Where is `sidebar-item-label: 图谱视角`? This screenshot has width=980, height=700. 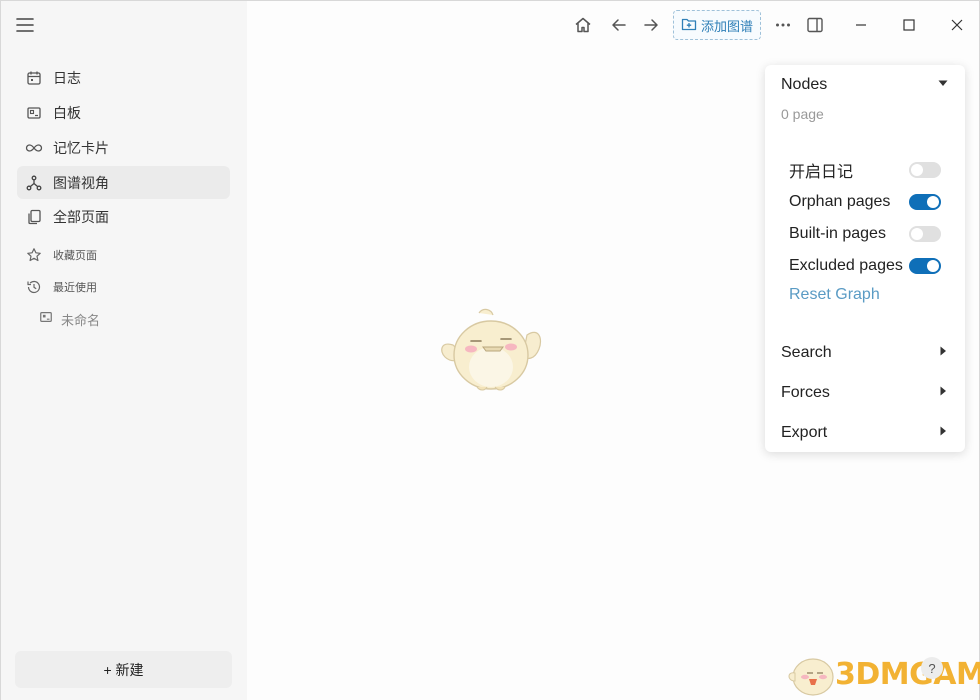
sidebar-item-label: 图谱视角 is located at coordinates (81, 182).